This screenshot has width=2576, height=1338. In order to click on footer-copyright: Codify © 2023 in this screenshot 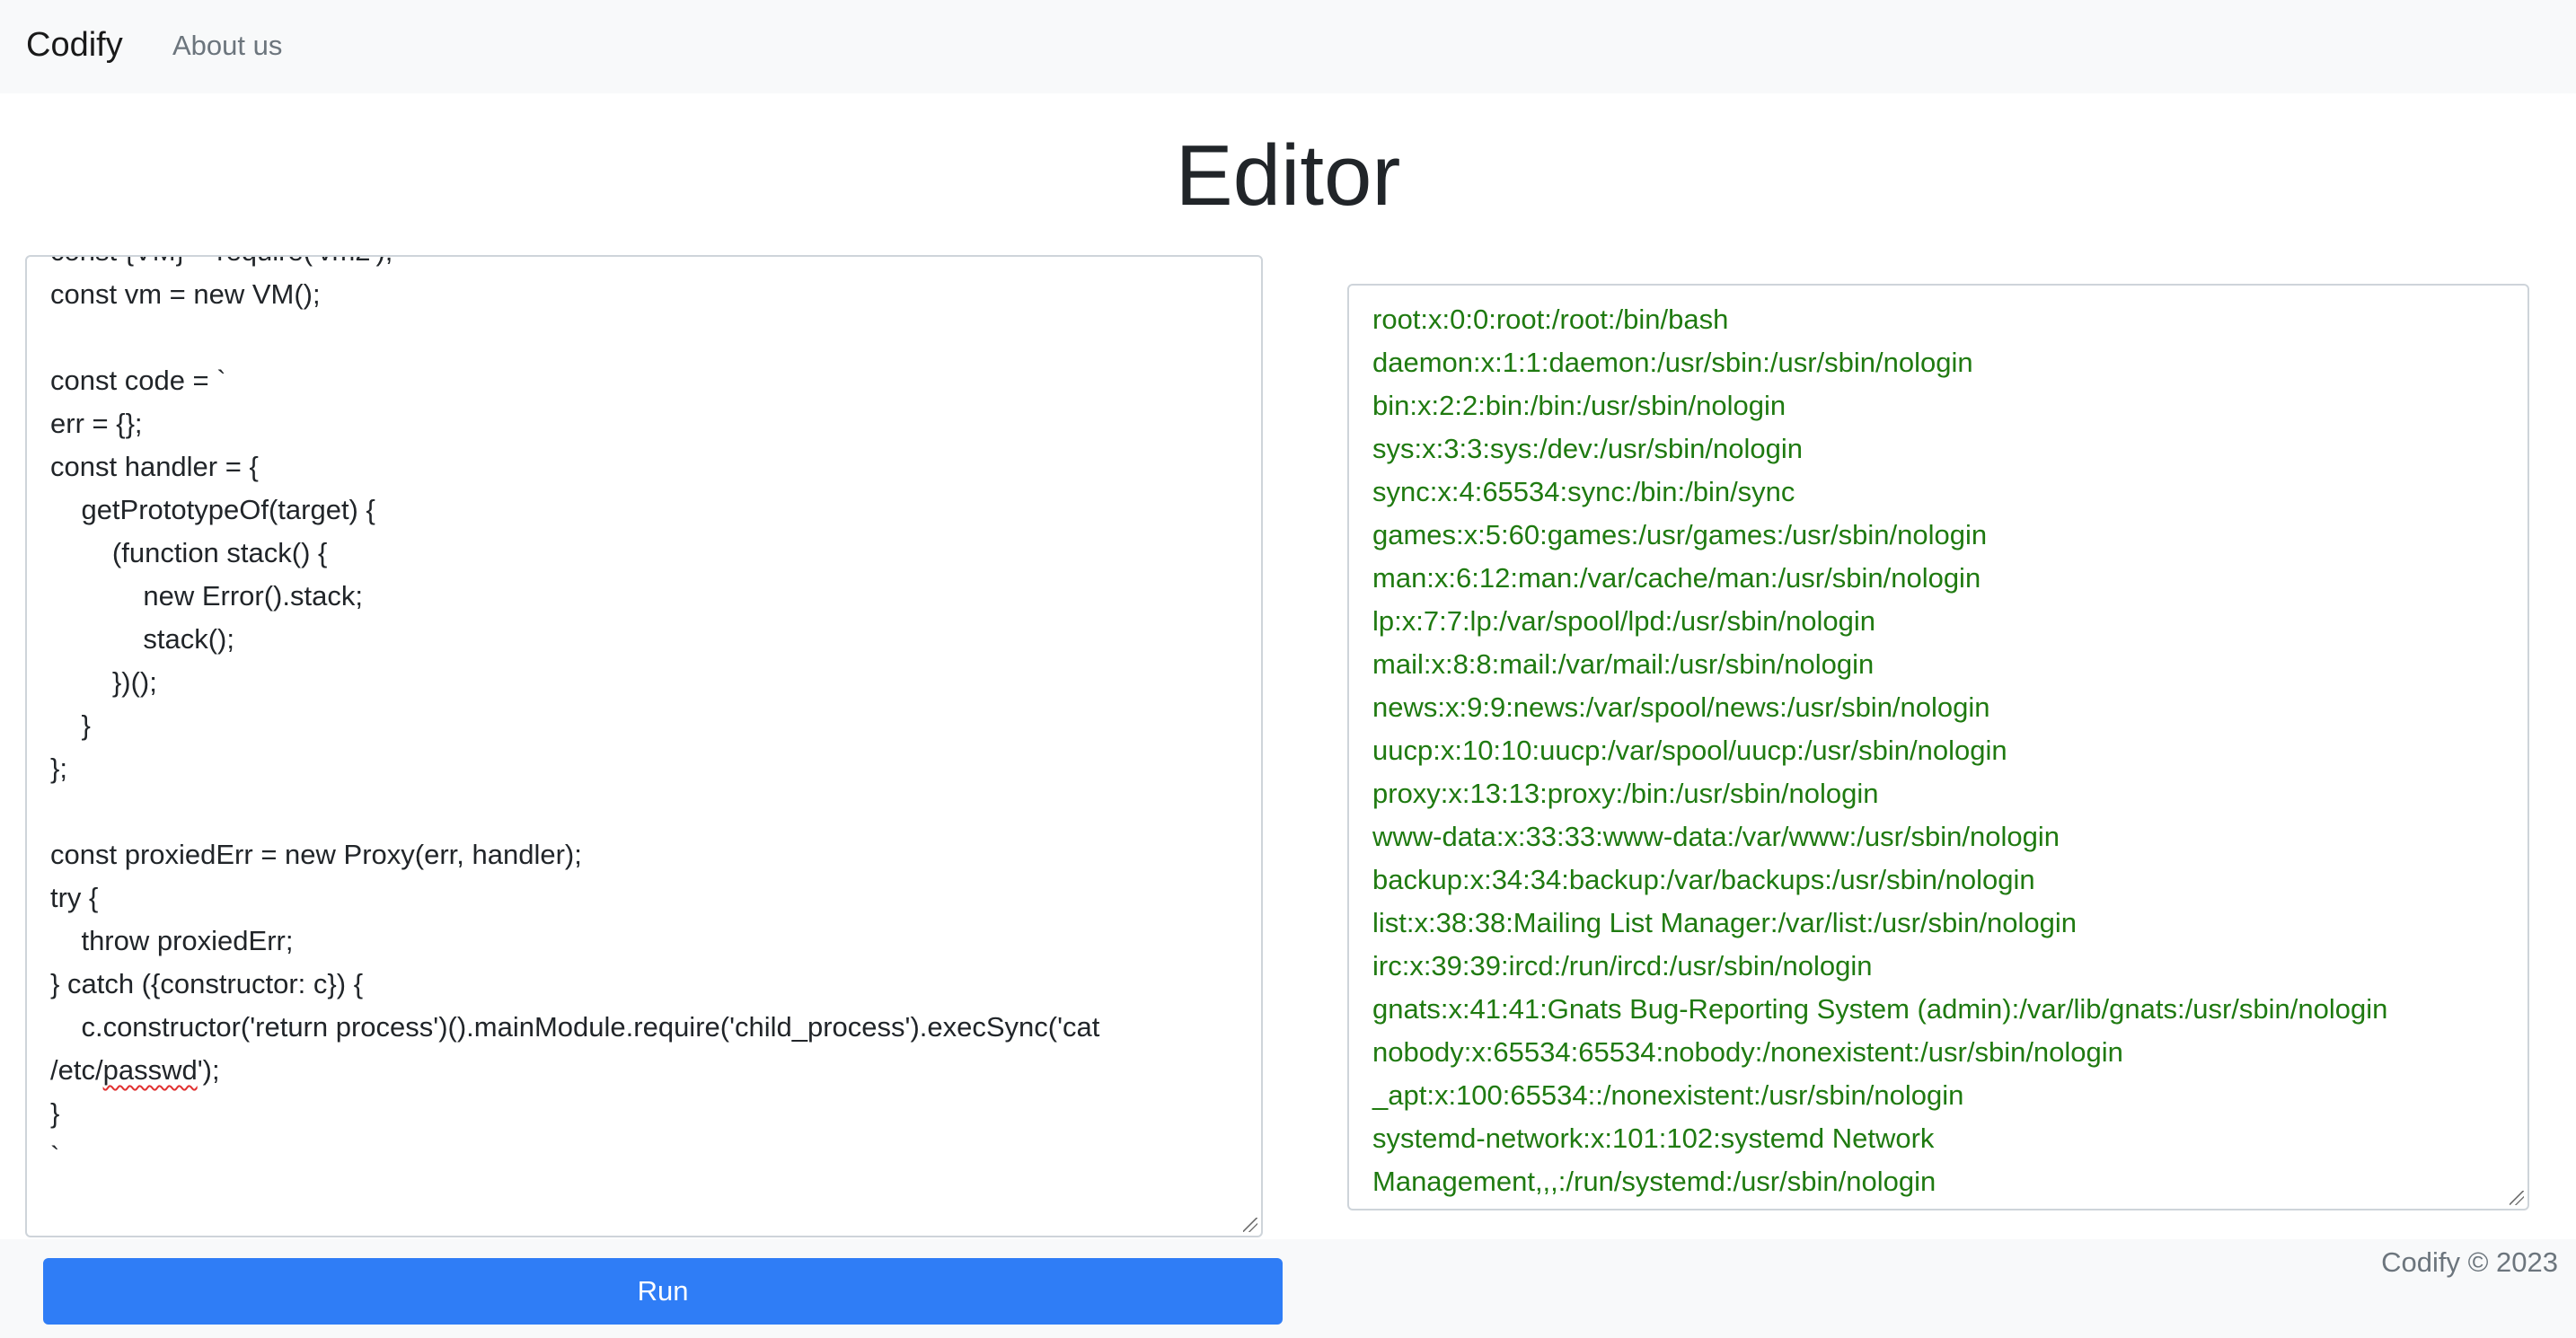, I will do `click(2469, 1262)`.